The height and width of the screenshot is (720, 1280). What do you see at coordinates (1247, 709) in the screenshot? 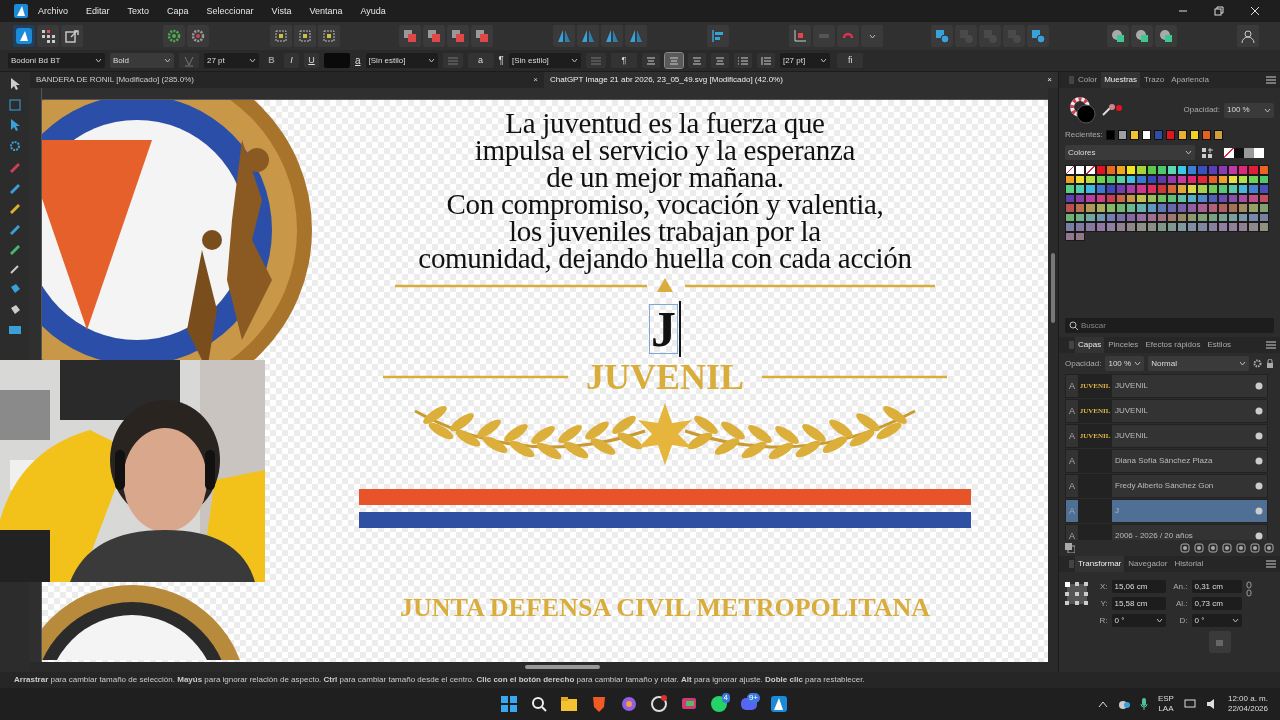
I see `clock-date: 22/04/2026` at bounding box center [1247, 709].